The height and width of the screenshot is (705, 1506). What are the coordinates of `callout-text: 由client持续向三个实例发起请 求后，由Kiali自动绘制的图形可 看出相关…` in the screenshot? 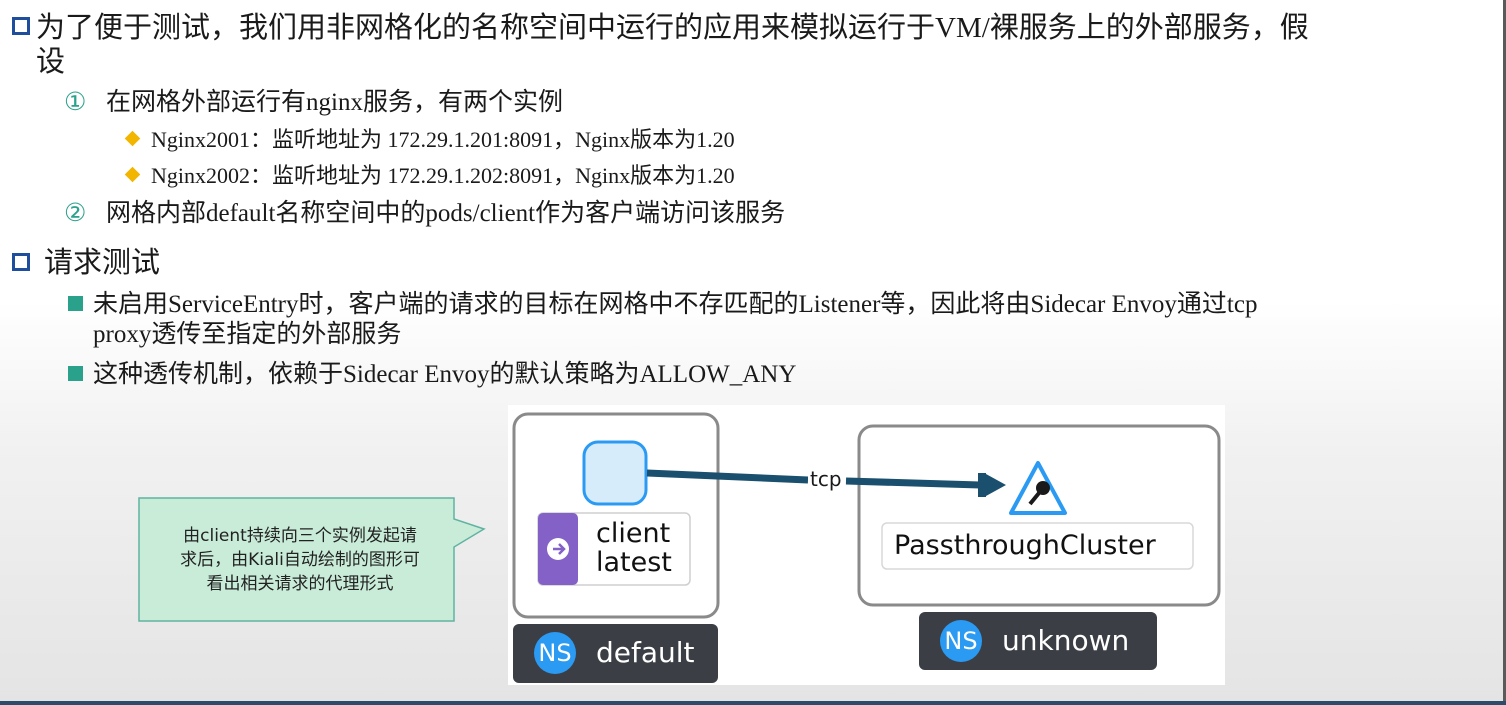 It's located at (300, 560).